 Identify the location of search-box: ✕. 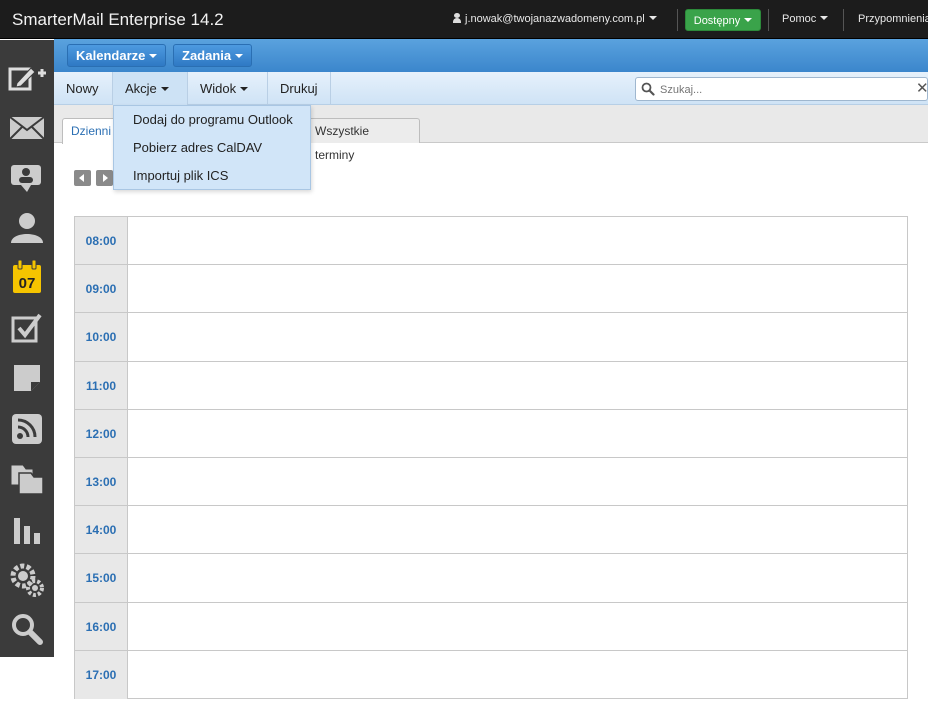
(781, 89).